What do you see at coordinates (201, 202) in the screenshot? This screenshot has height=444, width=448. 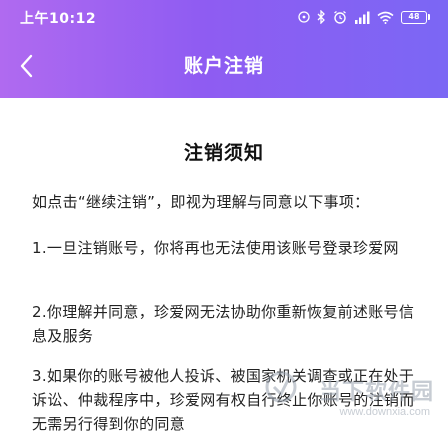 I see `notice-intro: 如点击“继续注销”，即视为理解与同意以下事项：` at bounding box center [201, 202].